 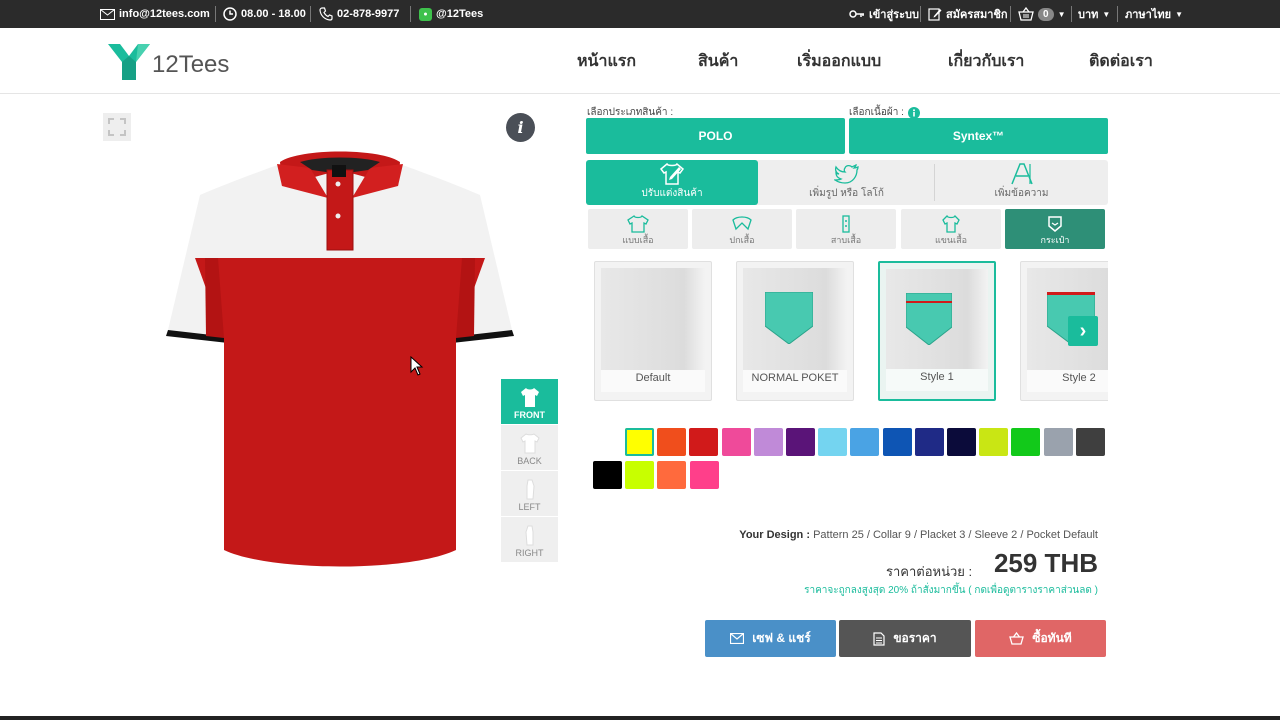 I want to click on hours-text: 08.00 - 18.00, so click(x=273, y=14).